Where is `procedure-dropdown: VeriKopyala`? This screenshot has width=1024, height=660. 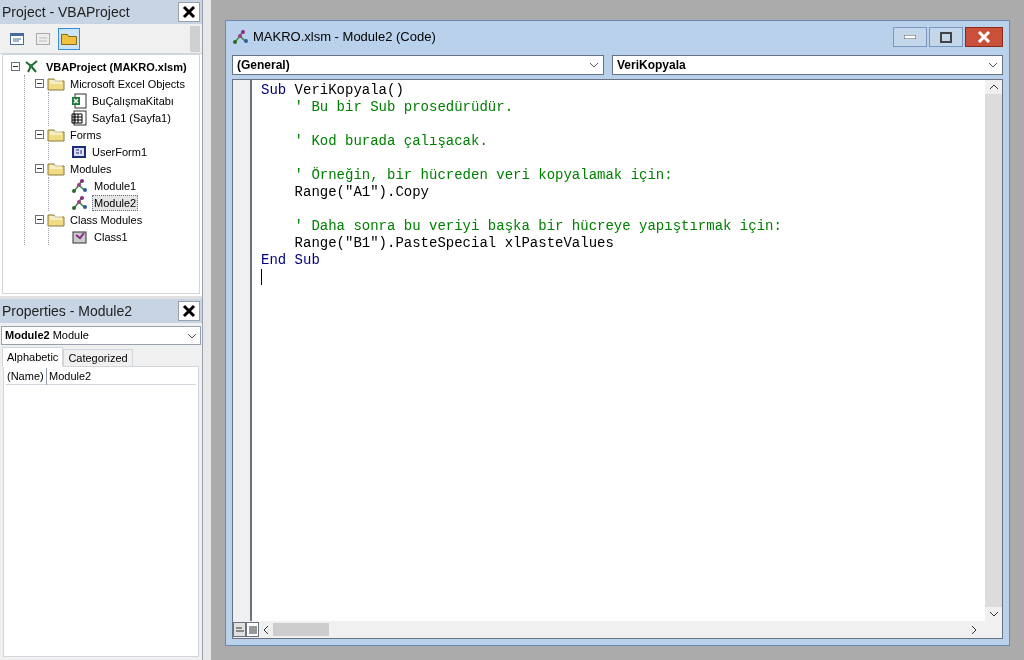 procedure-dropdown: VeriKopyala is located at coordinates (807, 65).